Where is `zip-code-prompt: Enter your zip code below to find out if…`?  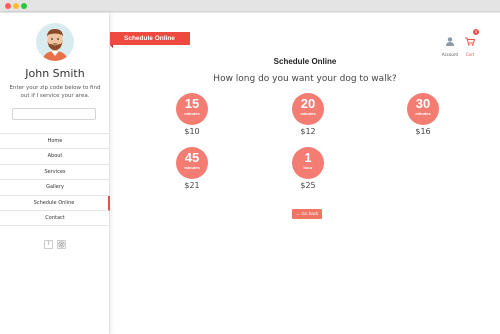
zip-code-prompt: Enter your zip code below to find out if… is located at coordinates (55, 92).